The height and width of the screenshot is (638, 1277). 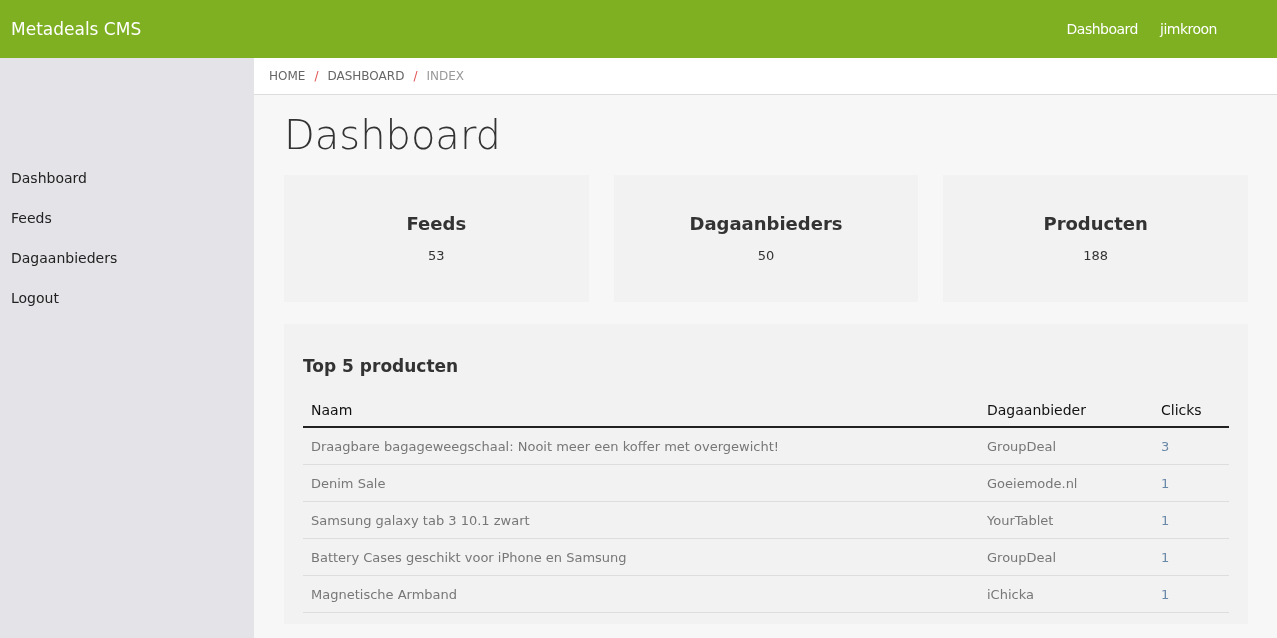 I want to click on table-cell: Samsung galaxy tab 3 10.1 zwart, so click(x=641, y=520).